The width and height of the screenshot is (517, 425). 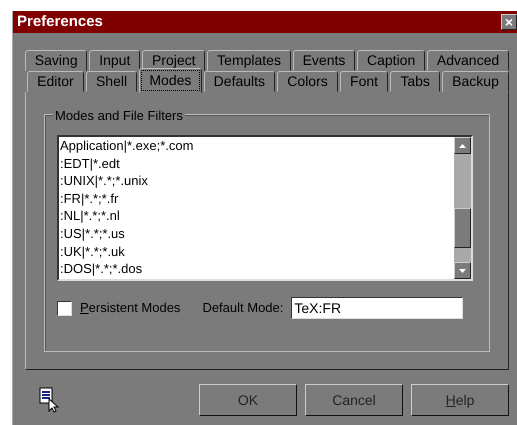 What do you see at coordinates (248, 400) in the screenshot?
I see `dialog-button: OK` at bounding box center [248, 400].